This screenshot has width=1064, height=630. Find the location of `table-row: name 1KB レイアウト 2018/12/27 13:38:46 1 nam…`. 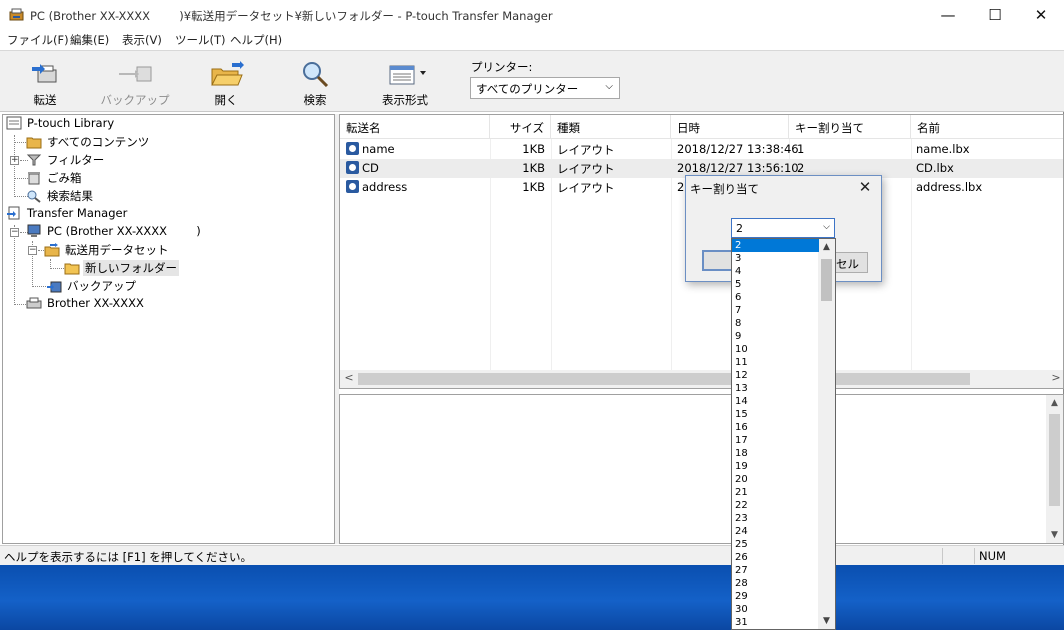

table-row: name 1KB レイアウト 2018/12/27 13:38:46 1 nam… is located at coordinates (701, 149).